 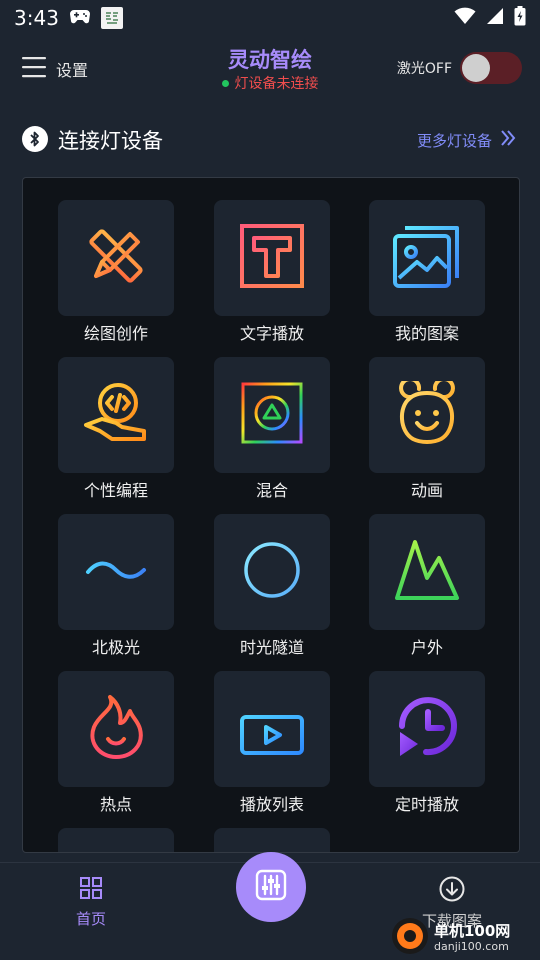 What do you see at coordinates (465, 18) in the screenshot?
I see `wifi-icon` at bounding box center [465, 18].